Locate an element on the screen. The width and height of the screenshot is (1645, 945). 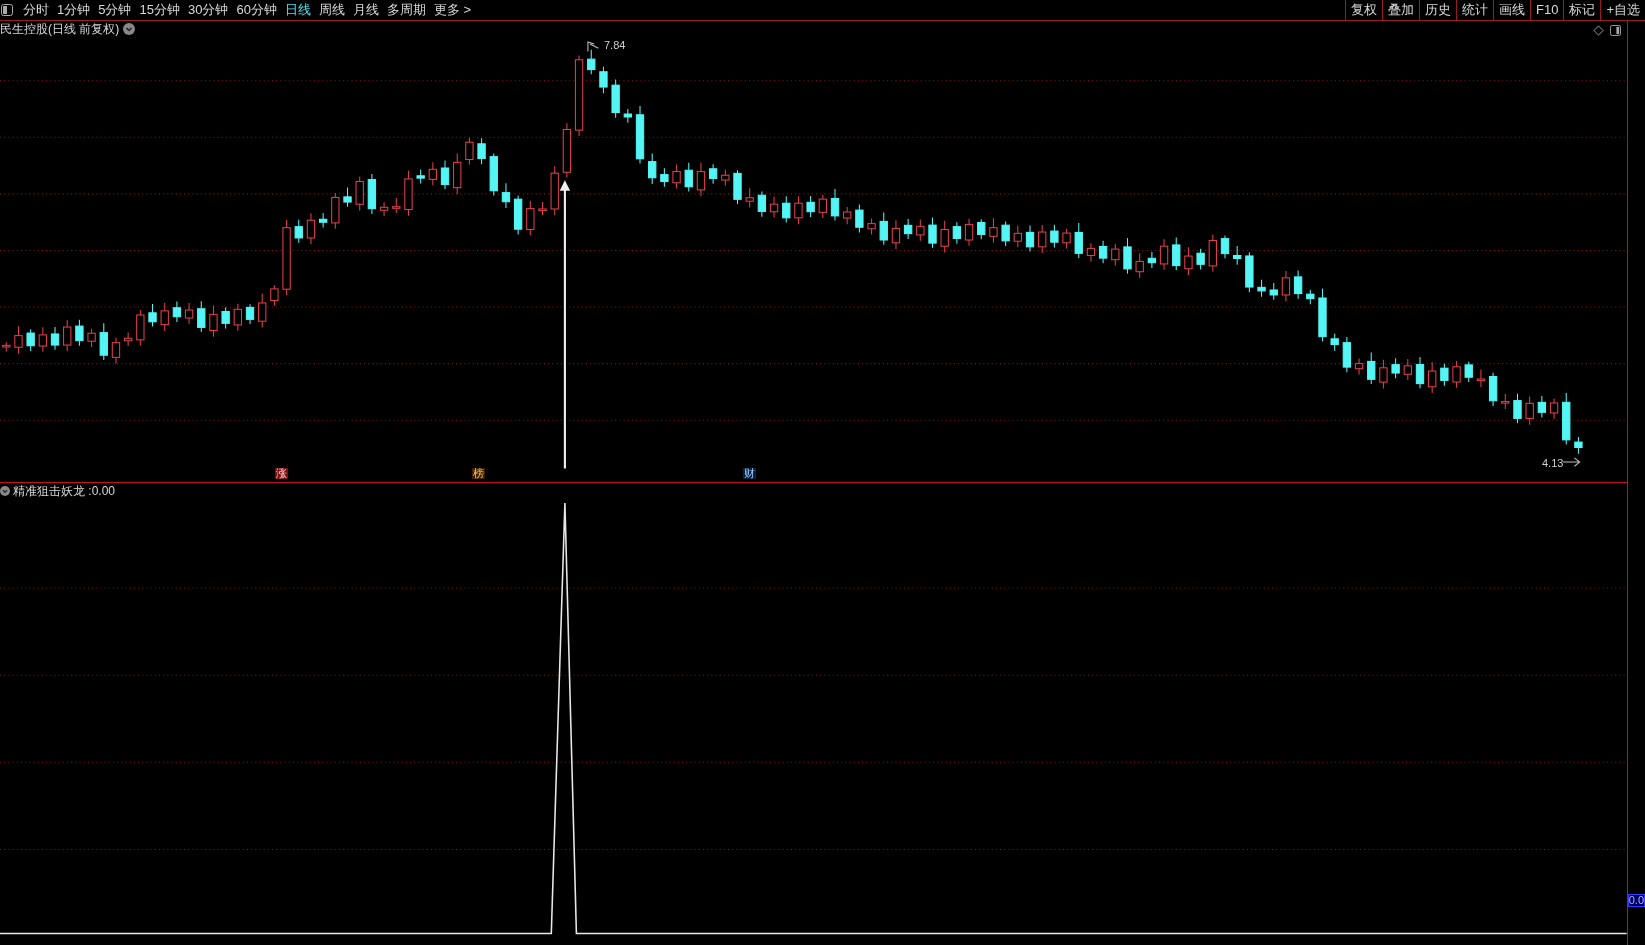
low-price-label: 4.13 is located at coordinates (1553, 463).